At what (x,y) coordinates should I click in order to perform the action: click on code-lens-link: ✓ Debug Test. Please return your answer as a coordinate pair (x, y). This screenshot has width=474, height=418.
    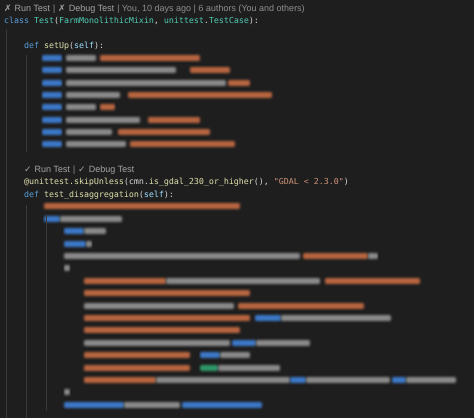
    Looking at the image, I should click on (106, 169).